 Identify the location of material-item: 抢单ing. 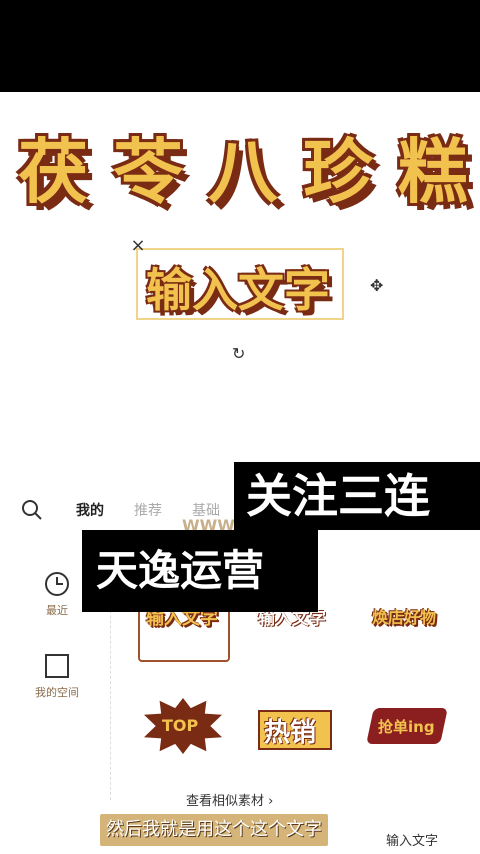
(406, 726).